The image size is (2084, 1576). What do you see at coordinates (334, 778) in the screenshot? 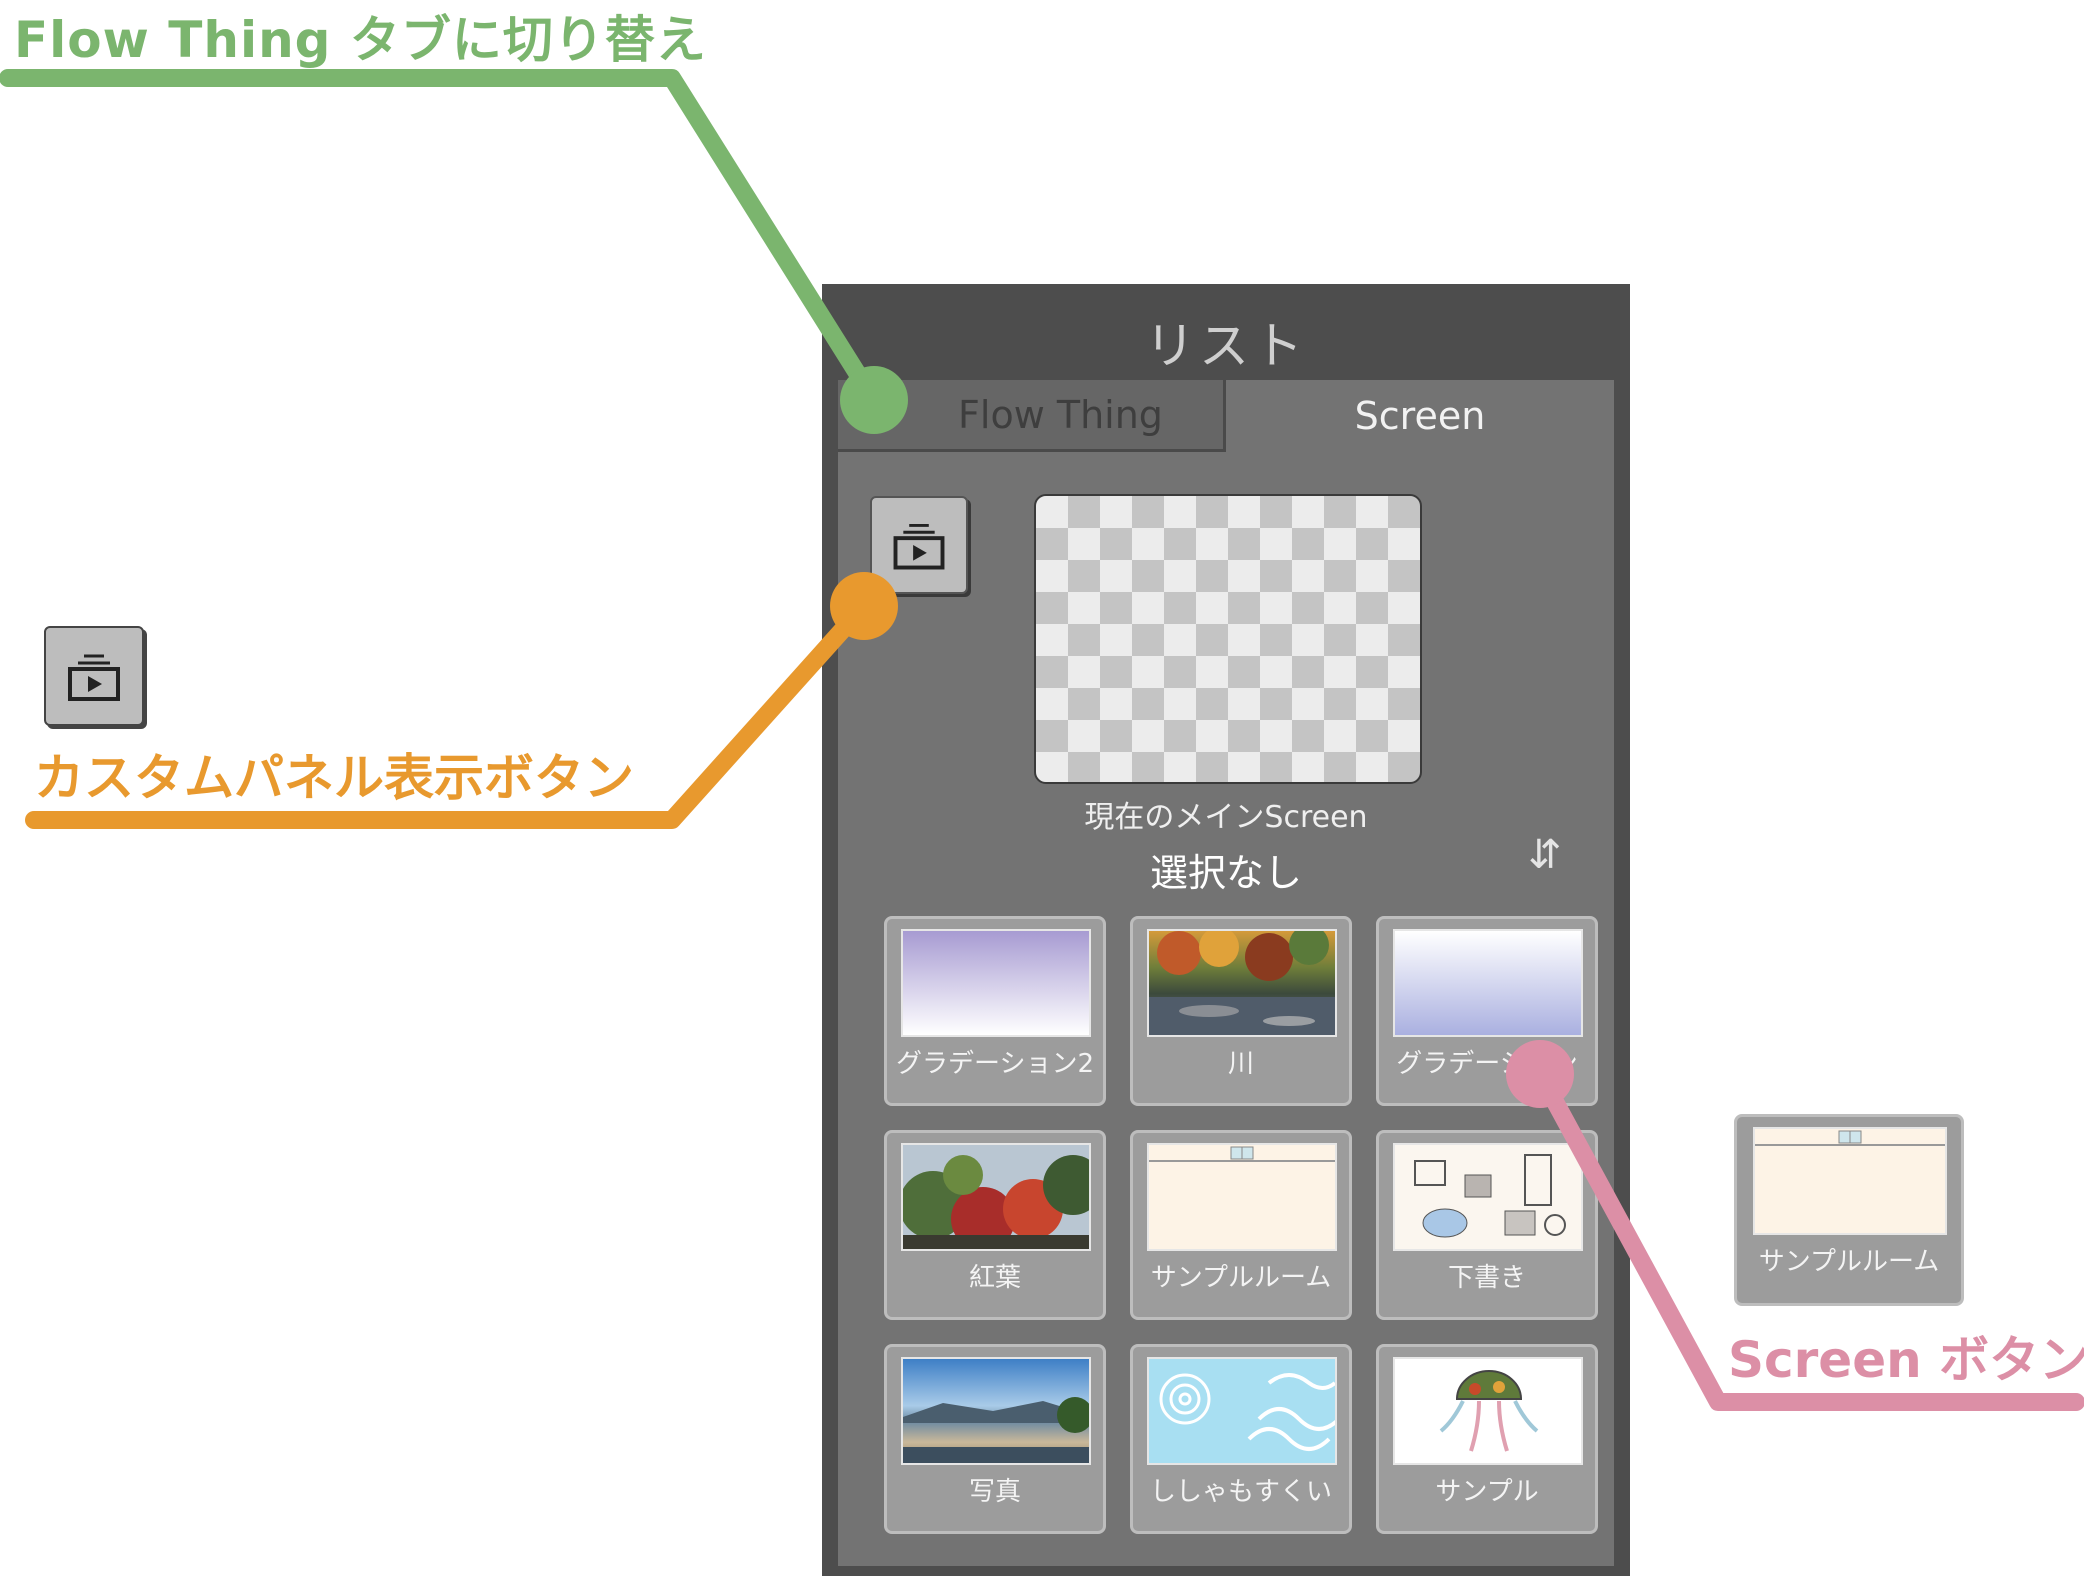
I see `custom-panel-callout: カスタムパネル表示ボタン` at bounding box center [334, 778].